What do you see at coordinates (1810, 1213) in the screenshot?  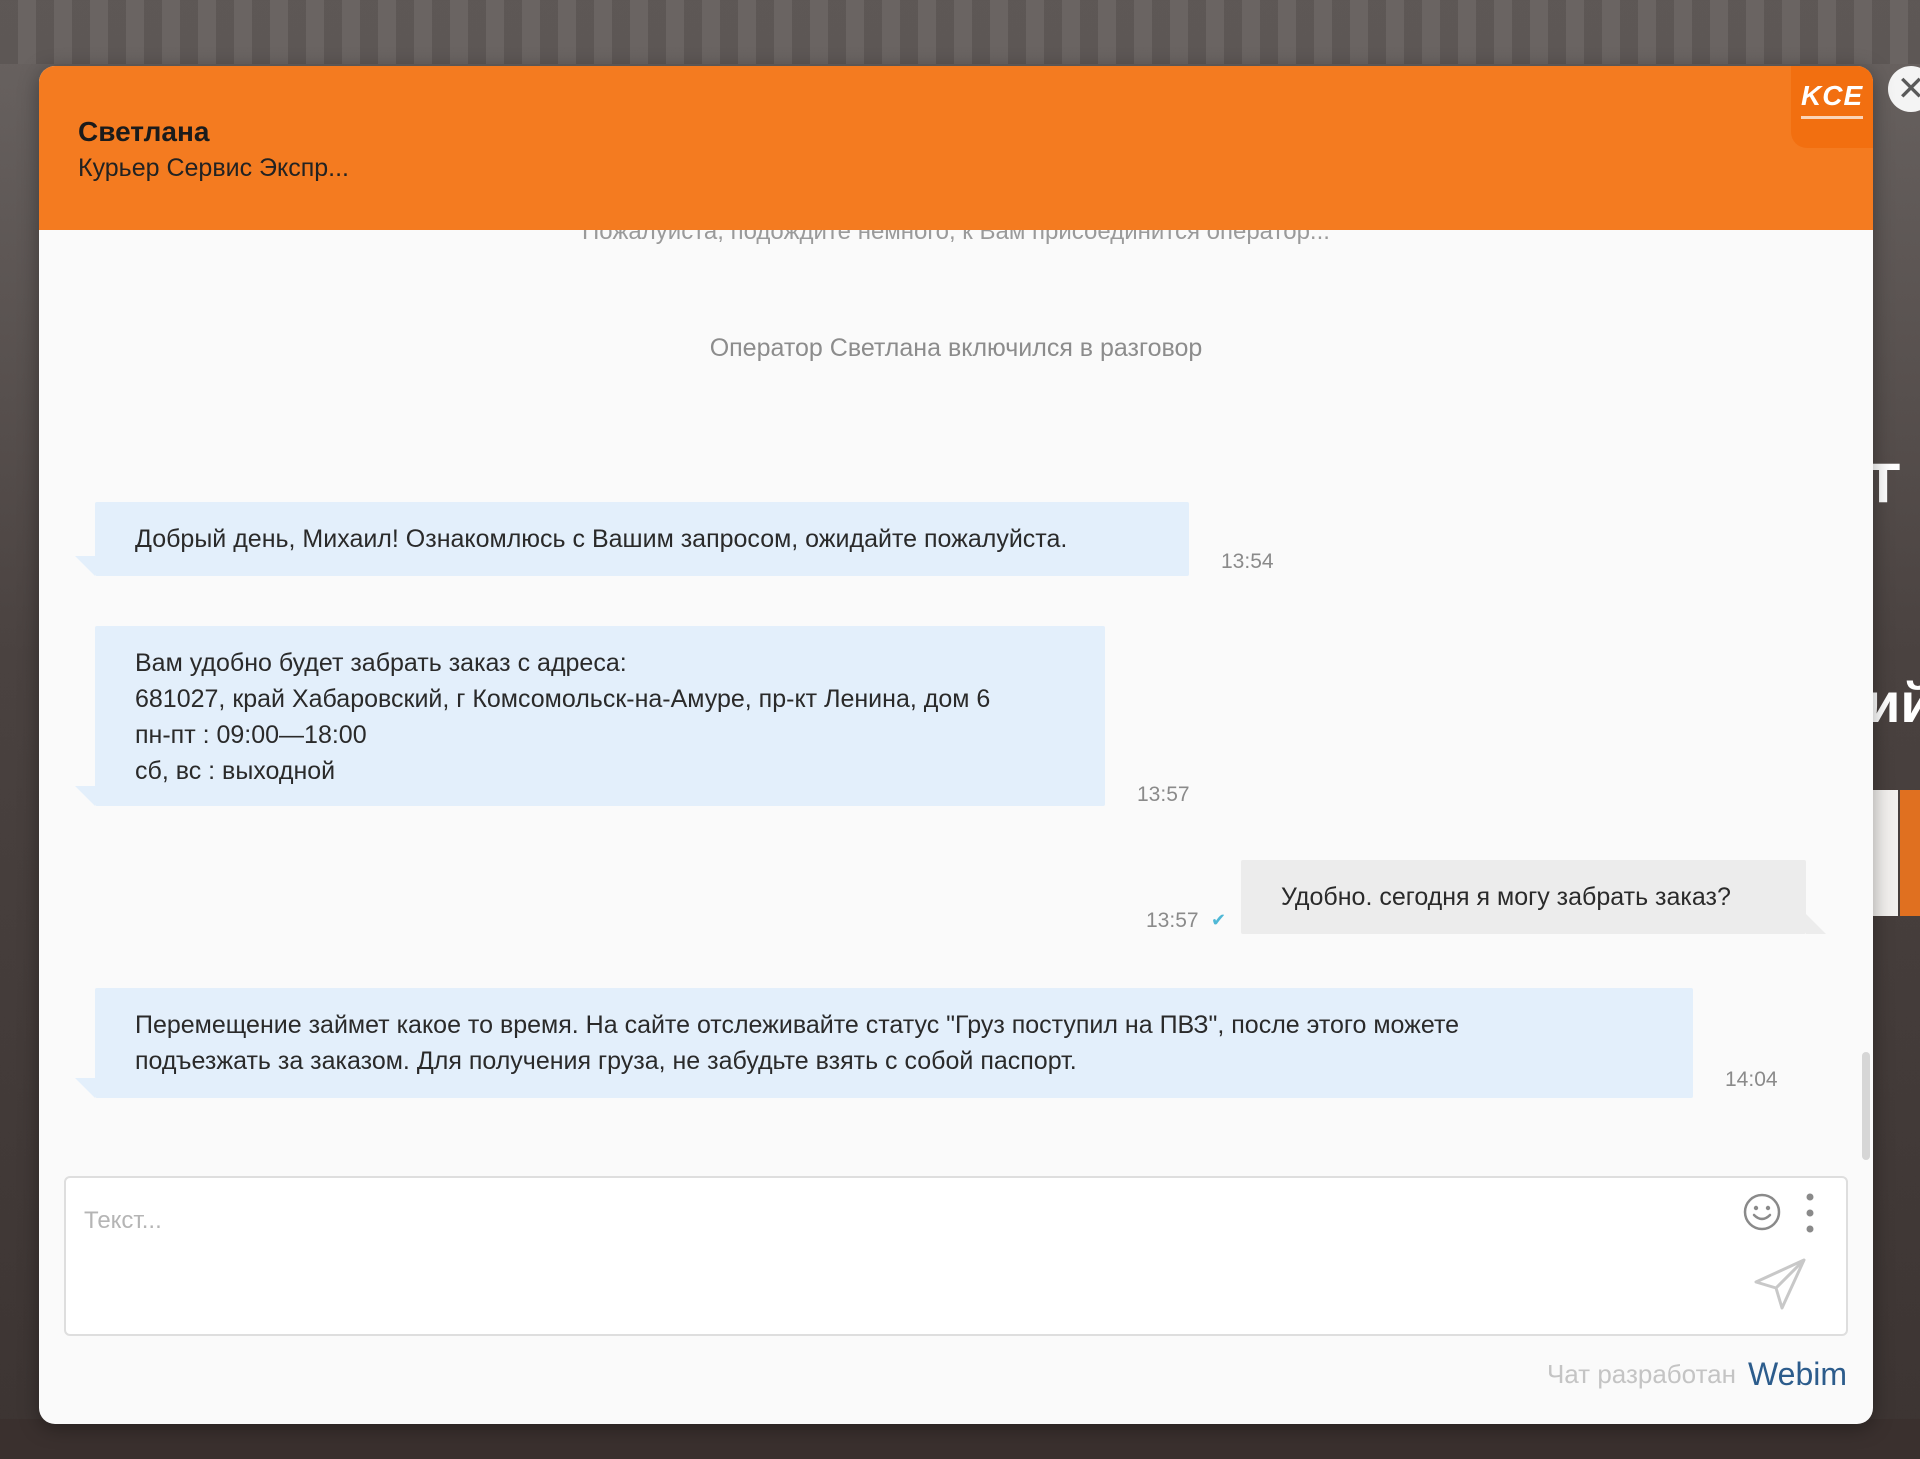 I see `vertical-dots-icon` at bounding box center [1810, 1213].